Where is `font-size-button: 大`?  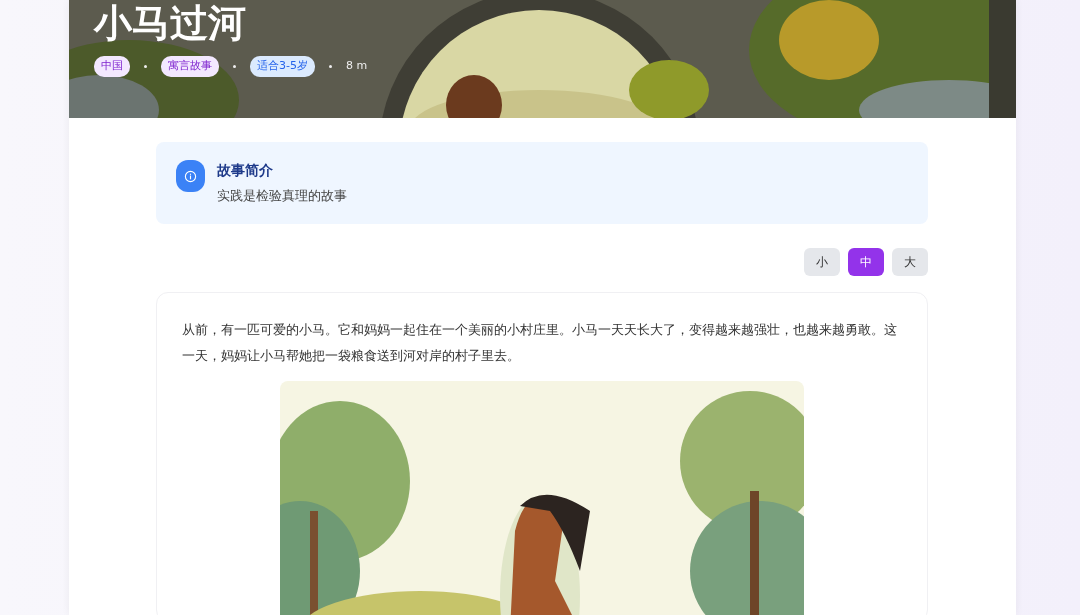
font-size-button: 大 is located at coordinates (910, 261).